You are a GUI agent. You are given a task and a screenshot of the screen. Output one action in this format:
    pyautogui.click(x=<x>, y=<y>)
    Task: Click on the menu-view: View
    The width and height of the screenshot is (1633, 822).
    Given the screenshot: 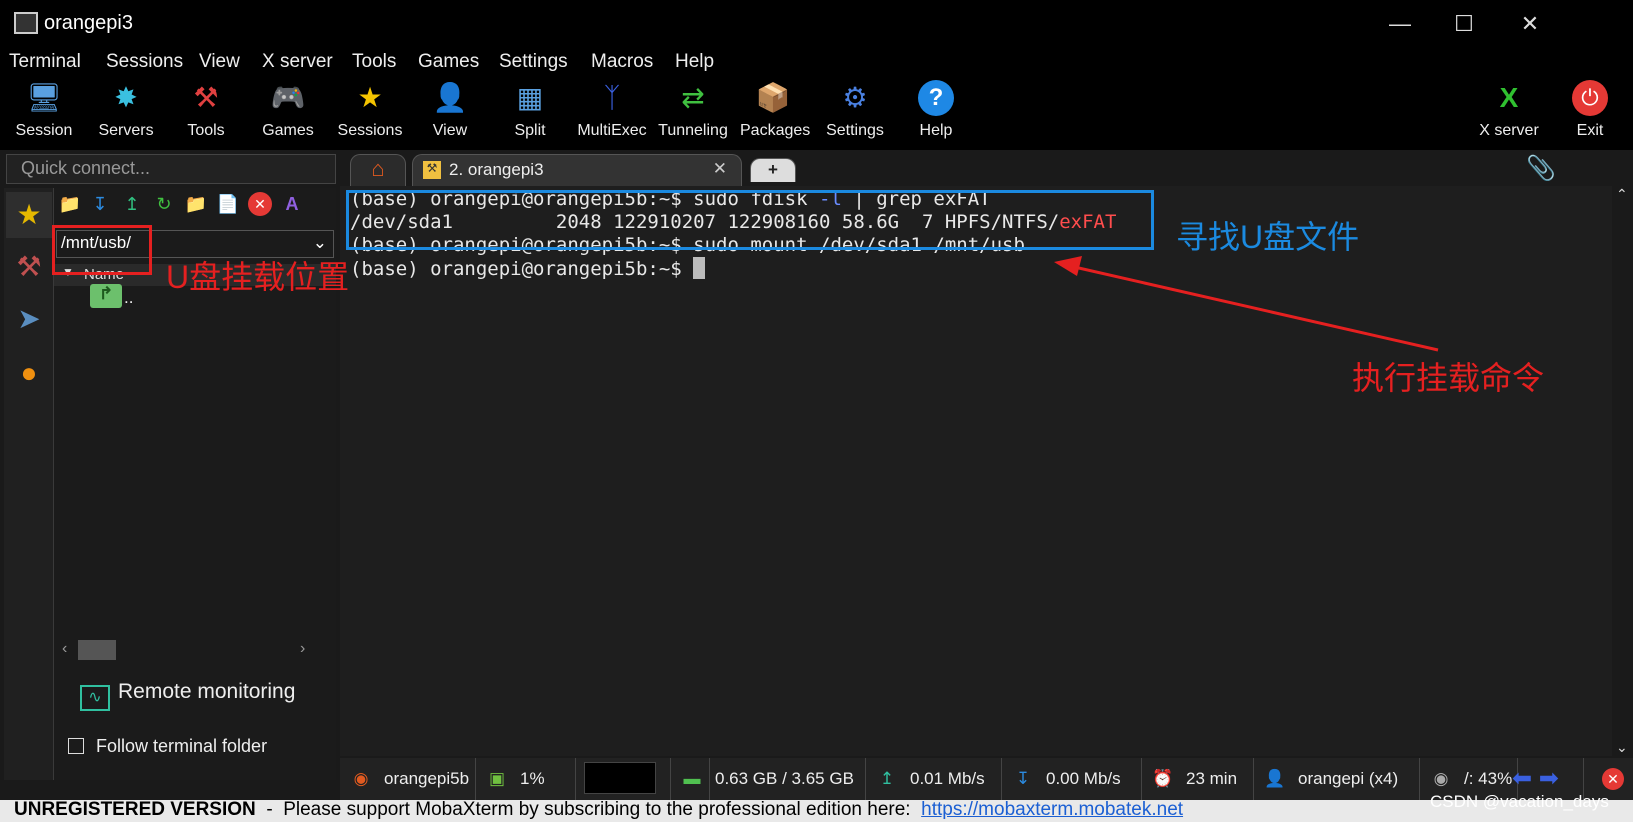 What is the action you would take?
    pyautogui.click(x=219, y=62)
    